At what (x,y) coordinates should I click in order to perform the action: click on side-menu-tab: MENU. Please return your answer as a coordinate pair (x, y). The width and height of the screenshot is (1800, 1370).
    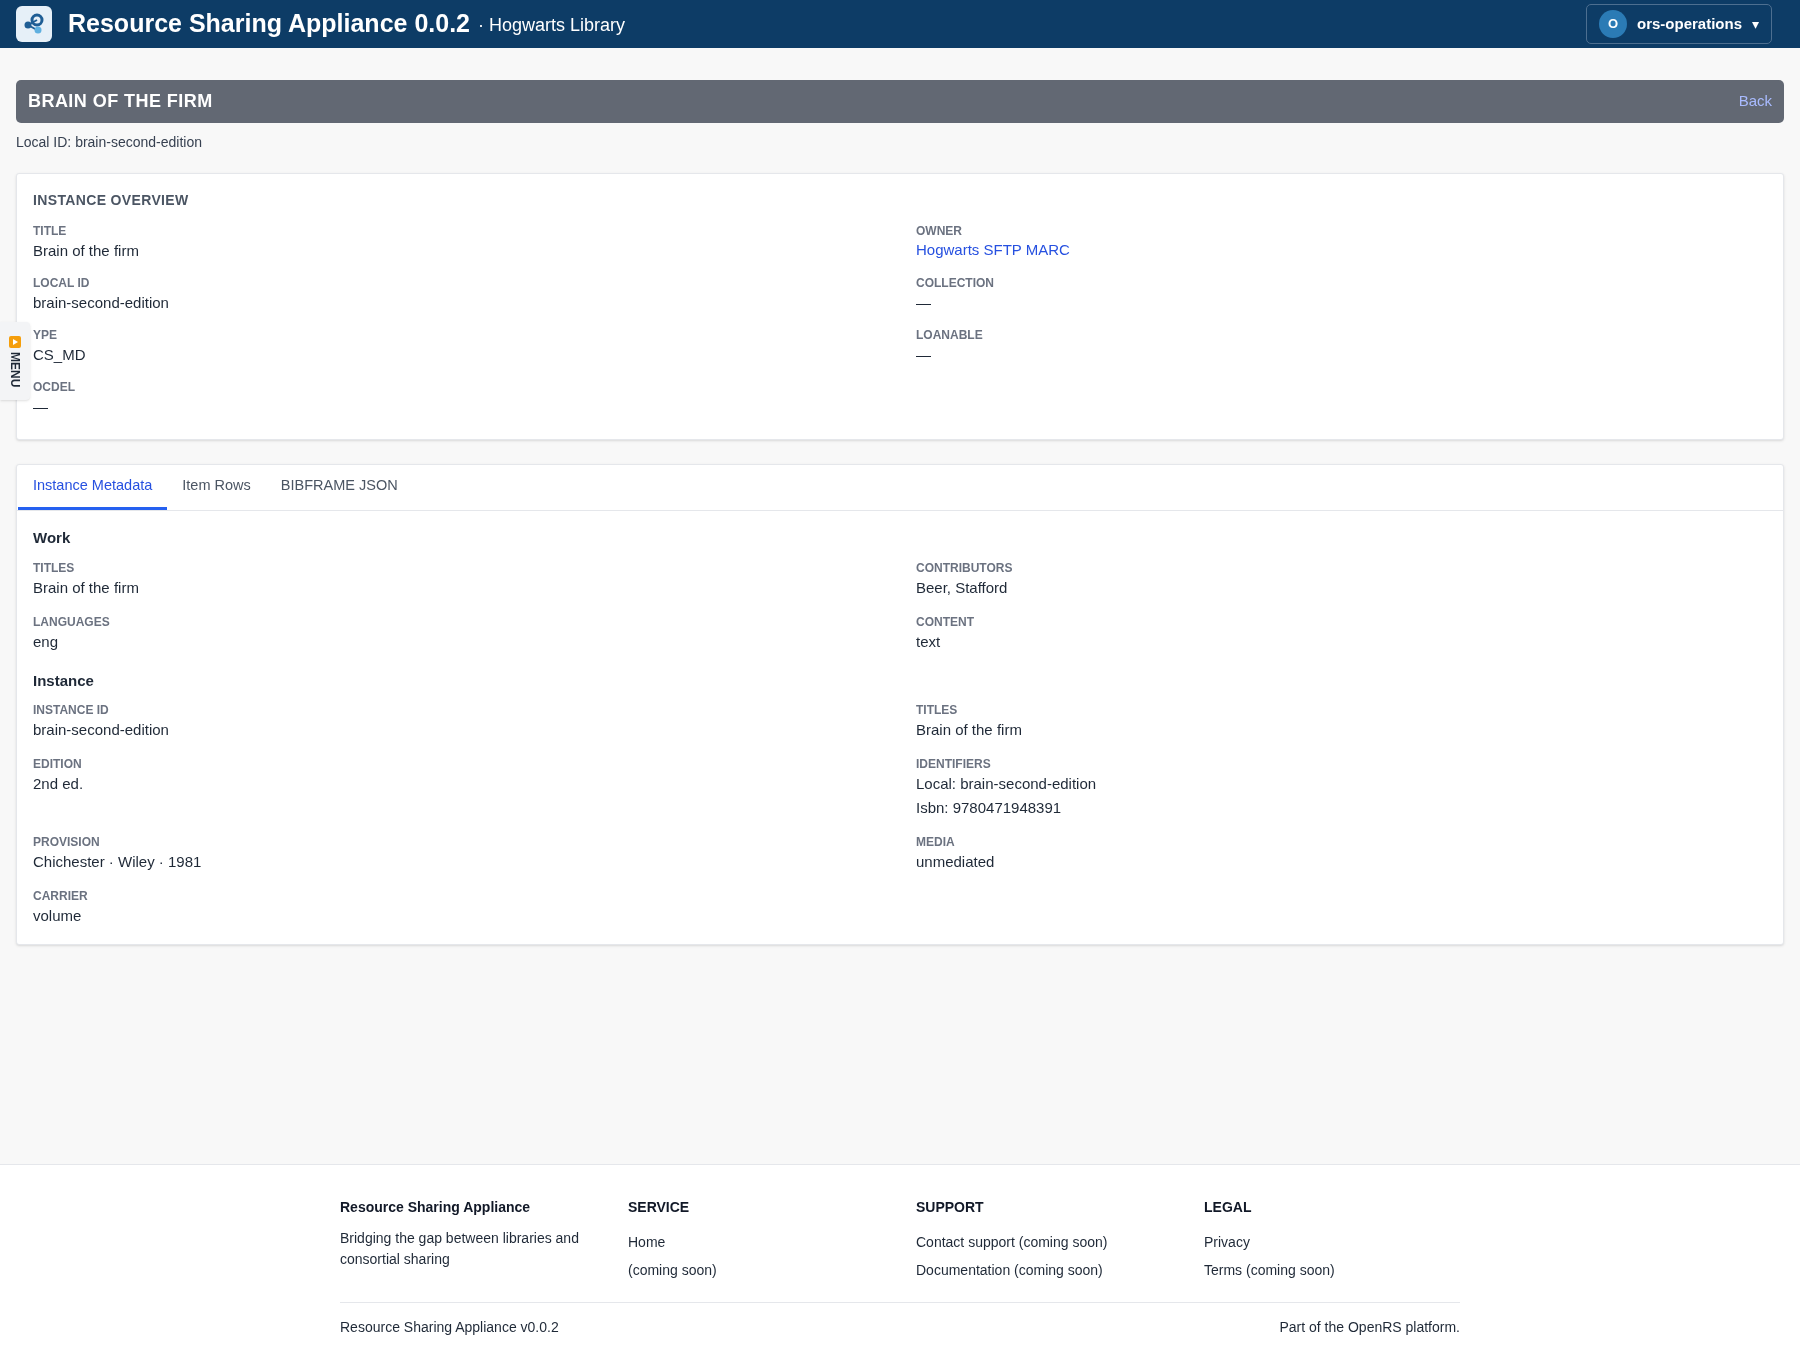
    Looking at the image, I should click on (15, 361).